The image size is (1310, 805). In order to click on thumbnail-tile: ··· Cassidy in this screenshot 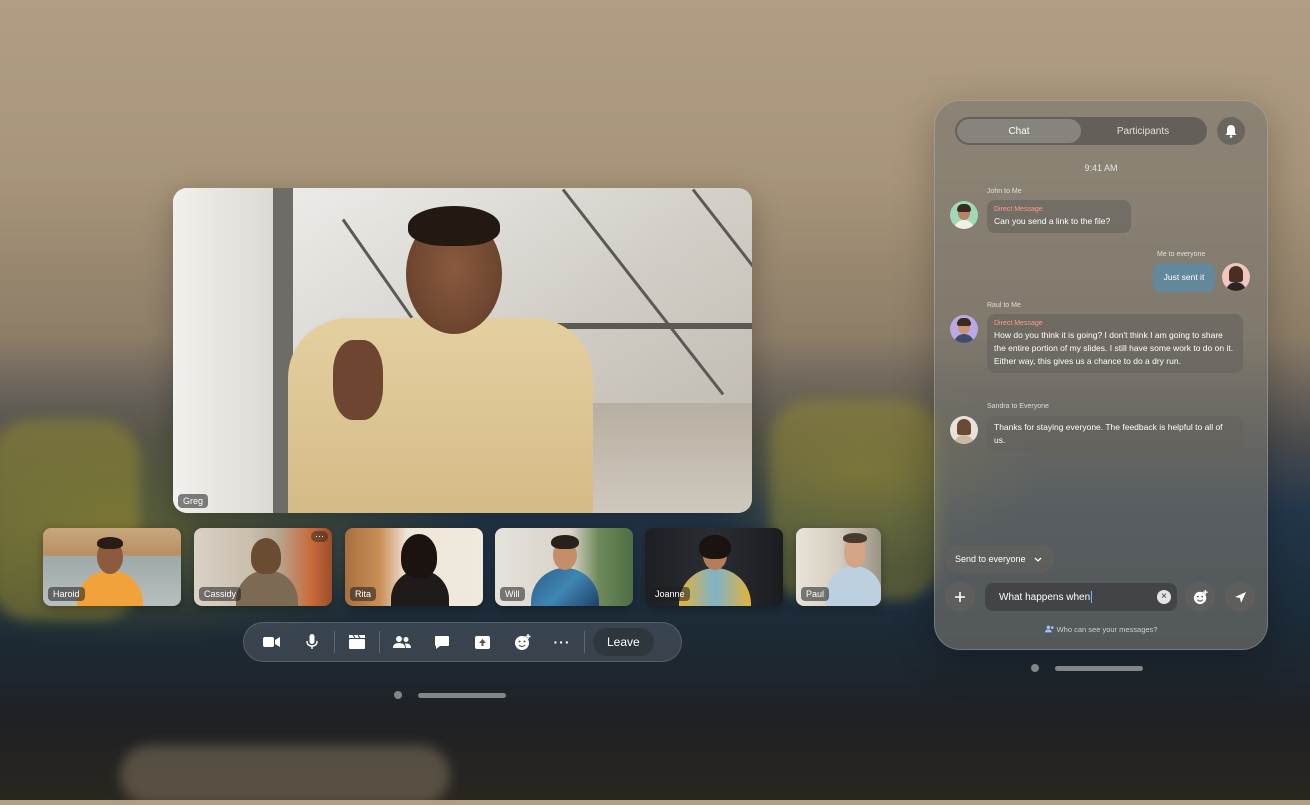, I will do `click(263, 567)`.